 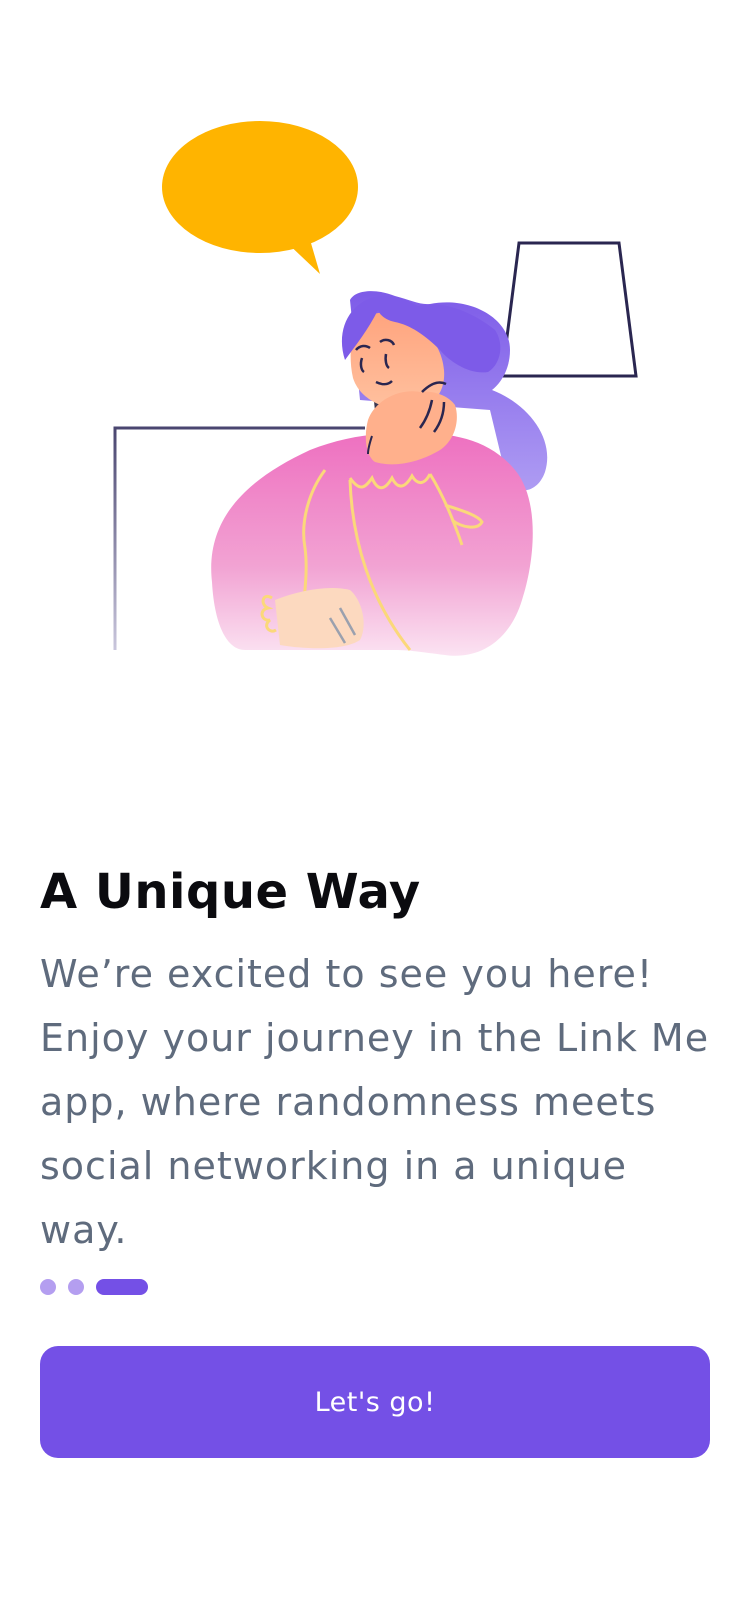 I want to click on page-title: A Unique Way, so click(x=230, y=892).